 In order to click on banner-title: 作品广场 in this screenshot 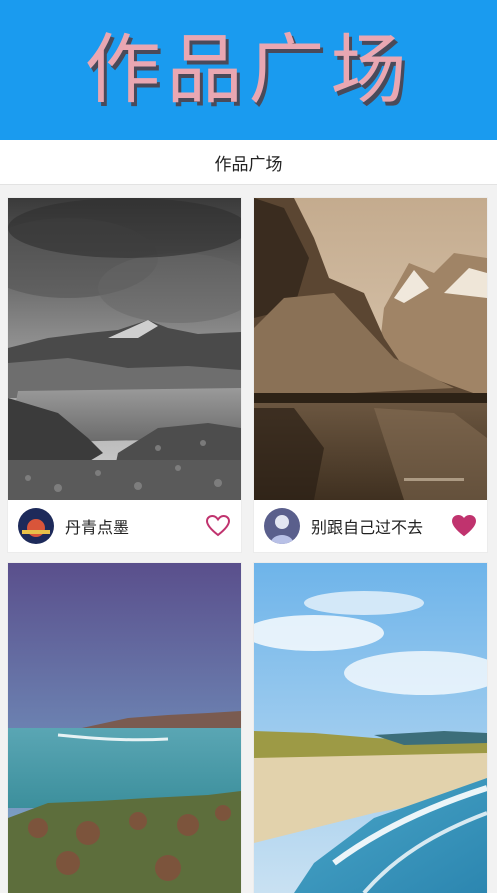, I will do `click(248, 69)`.